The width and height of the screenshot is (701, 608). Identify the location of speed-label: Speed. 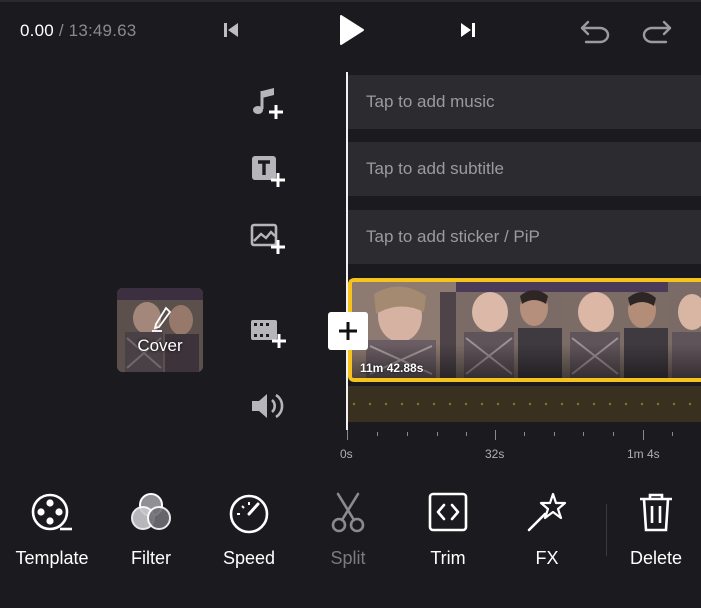
(249, 558).